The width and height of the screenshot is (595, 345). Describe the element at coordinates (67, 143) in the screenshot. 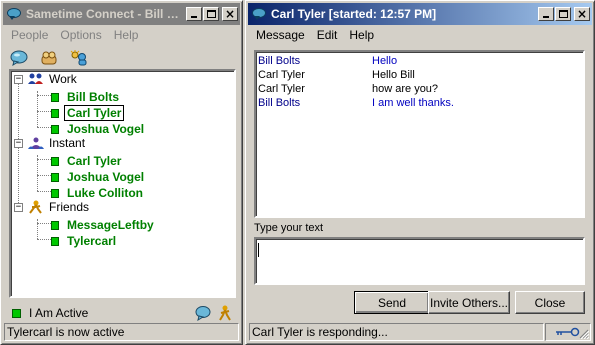

I see `group-label: Instant` at that location.